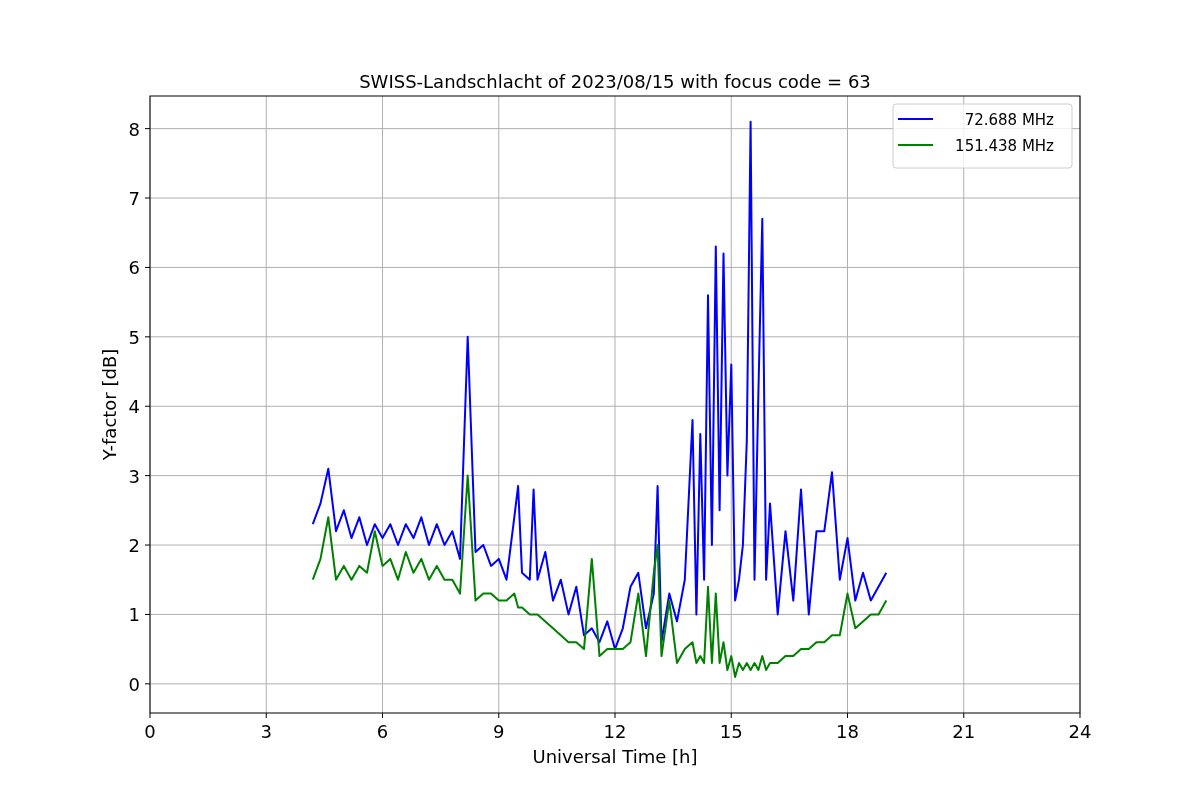 The height and width of the screenshot is (800, 1200). I want to click on y-tick-label: 3, so click(134, 476).